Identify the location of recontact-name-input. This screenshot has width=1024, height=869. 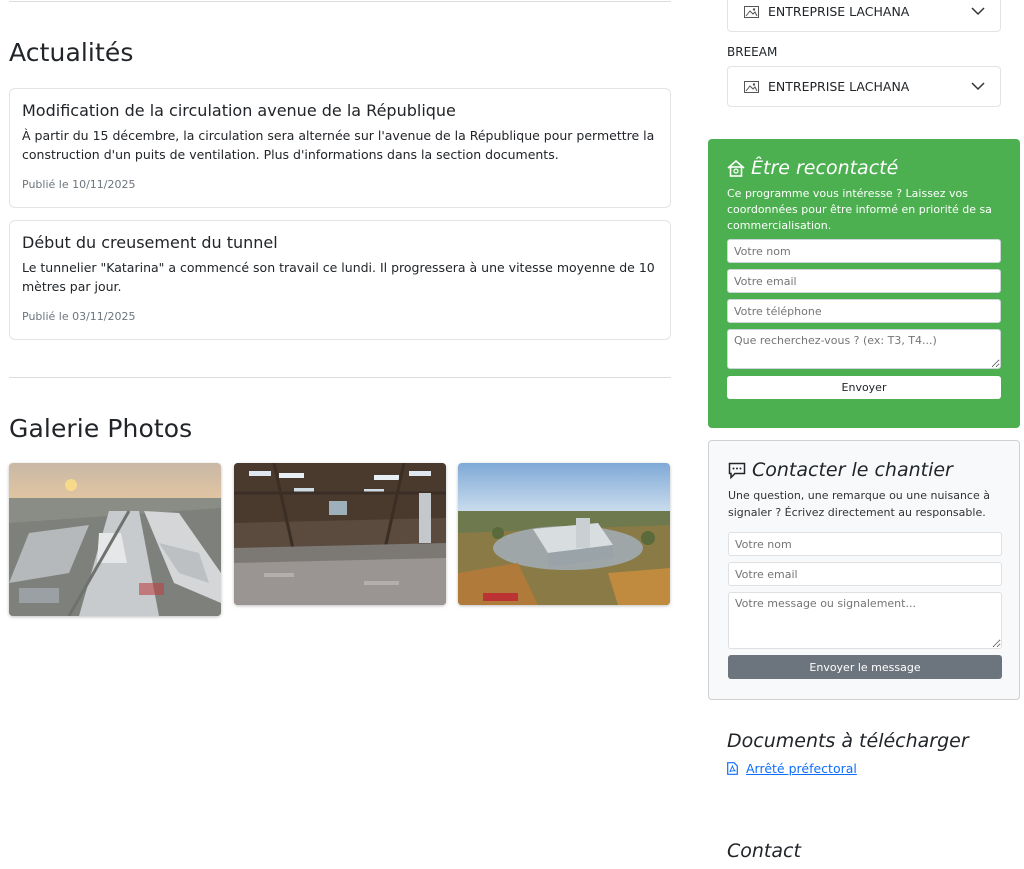
(864, 251).